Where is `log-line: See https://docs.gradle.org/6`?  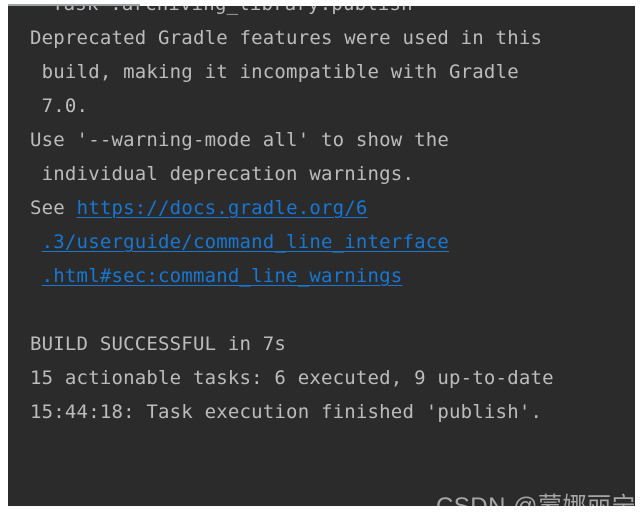
log-line: See https://docs.gradle.org/6 is located at coordinates (321, 208).